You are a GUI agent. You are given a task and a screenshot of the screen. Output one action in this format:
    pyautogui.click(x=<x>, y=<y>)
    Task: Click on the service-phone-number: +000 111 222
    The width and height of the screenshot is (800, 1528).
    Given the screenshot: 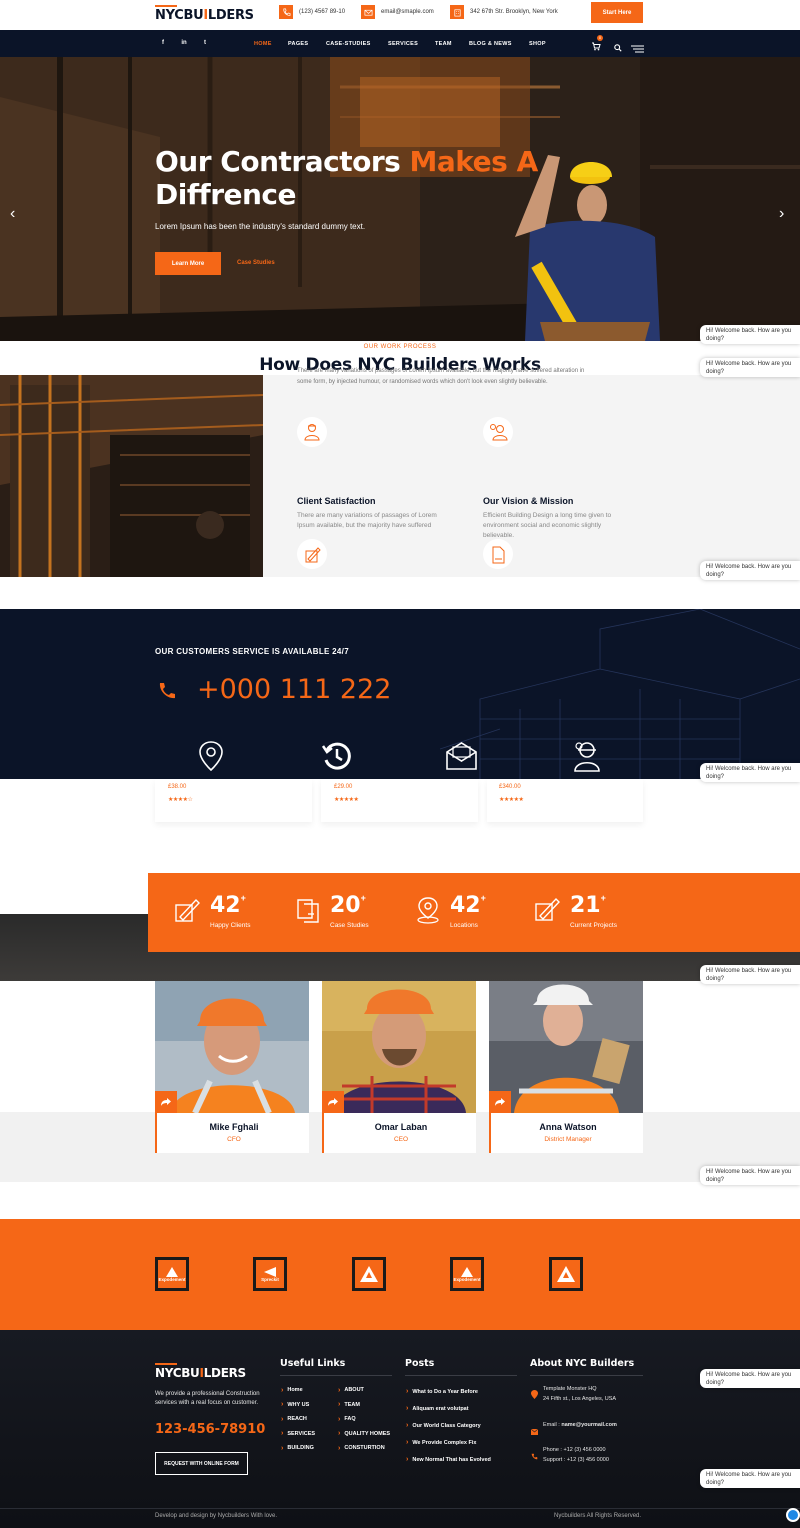 What is the action you would take?
    pyautogui.click(x=294, y=689)
    